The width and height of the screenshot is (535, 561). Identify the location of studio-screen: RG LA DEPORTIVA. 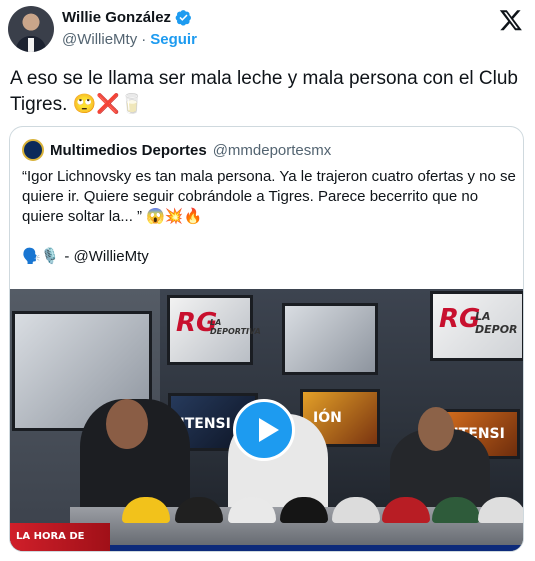
(214, 330).